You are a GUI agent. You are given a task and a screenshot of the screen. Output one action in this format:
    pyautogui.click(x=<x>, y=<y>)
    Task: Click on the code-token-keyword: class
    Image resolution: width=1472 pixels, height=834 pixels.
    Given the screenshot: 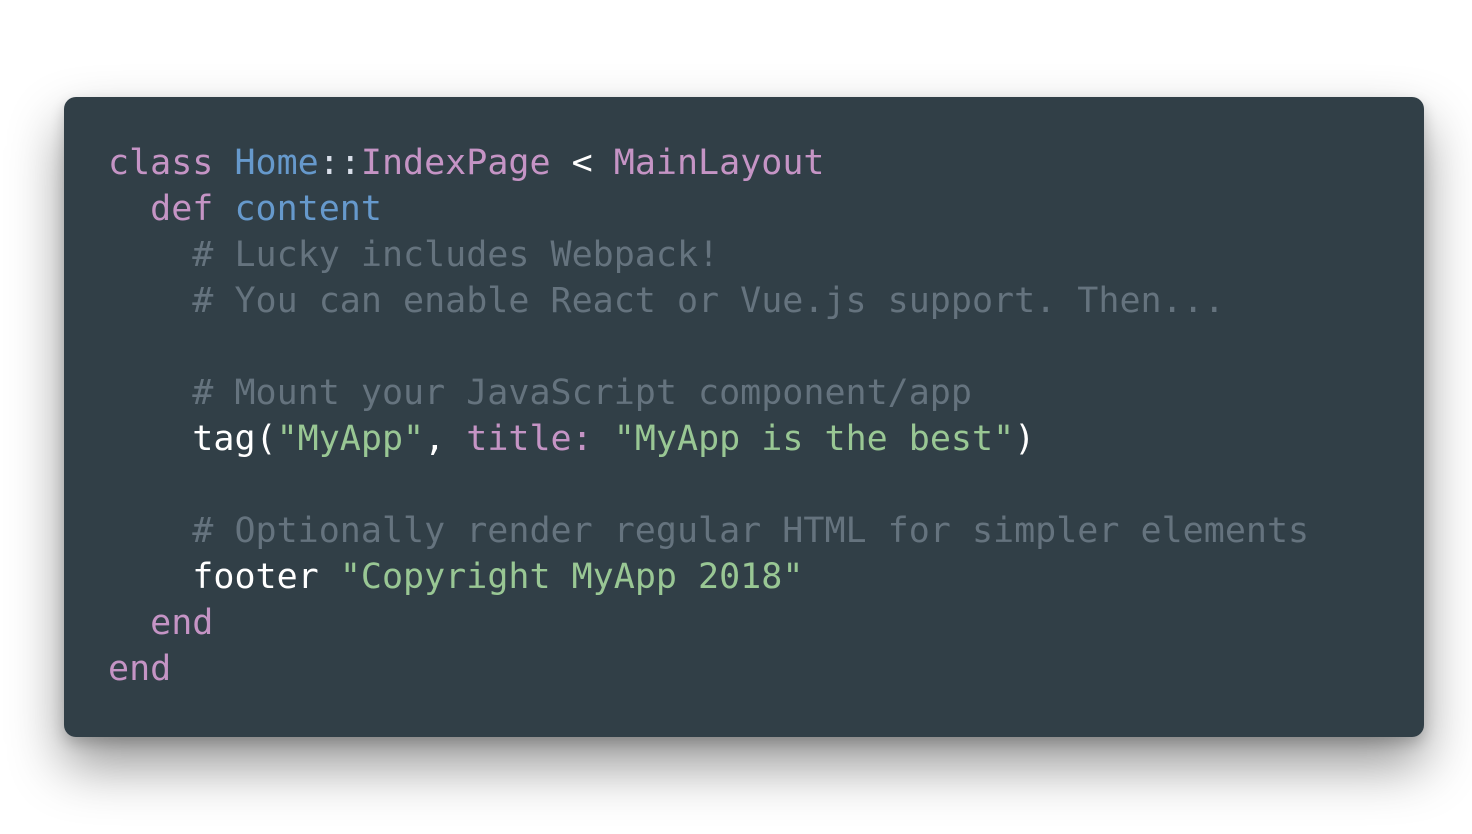 What is the action you would take?
    pyautogui.click(x=161, y=163)
    